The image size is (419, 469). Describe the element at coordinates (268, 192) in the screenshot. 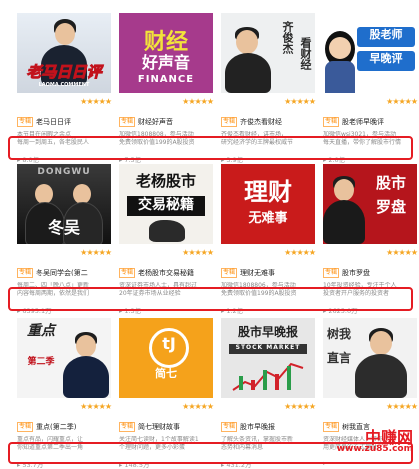

I see `cover-title: 理财` at that location.